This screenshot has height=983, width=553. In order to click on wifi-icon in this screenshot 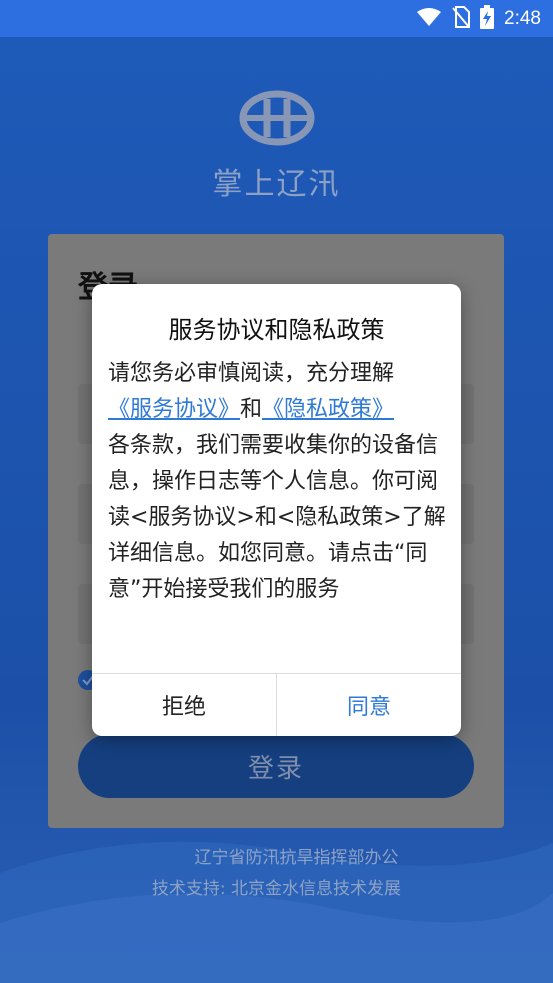, I will do `click(429, 19)`.